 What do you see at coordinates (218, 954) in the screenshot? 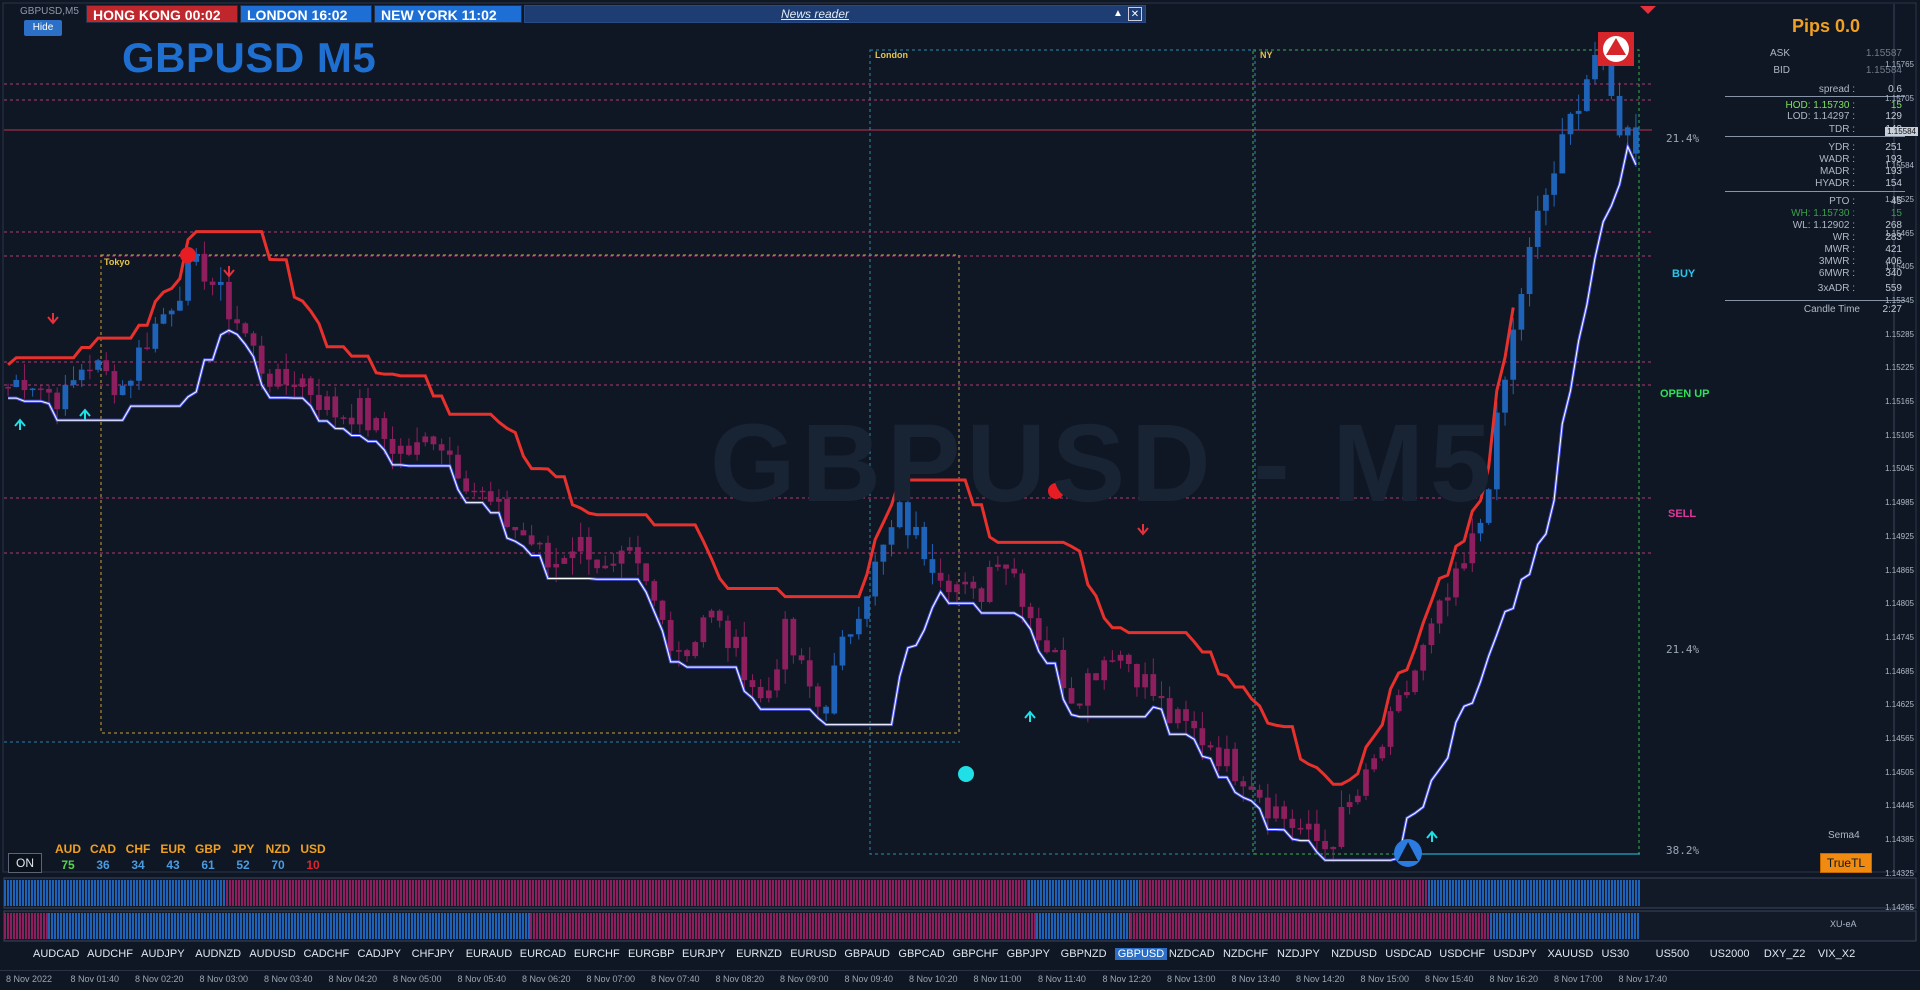
I see `pair-tab-audnzd: AUDNZD` at bounding box center [218, 954].